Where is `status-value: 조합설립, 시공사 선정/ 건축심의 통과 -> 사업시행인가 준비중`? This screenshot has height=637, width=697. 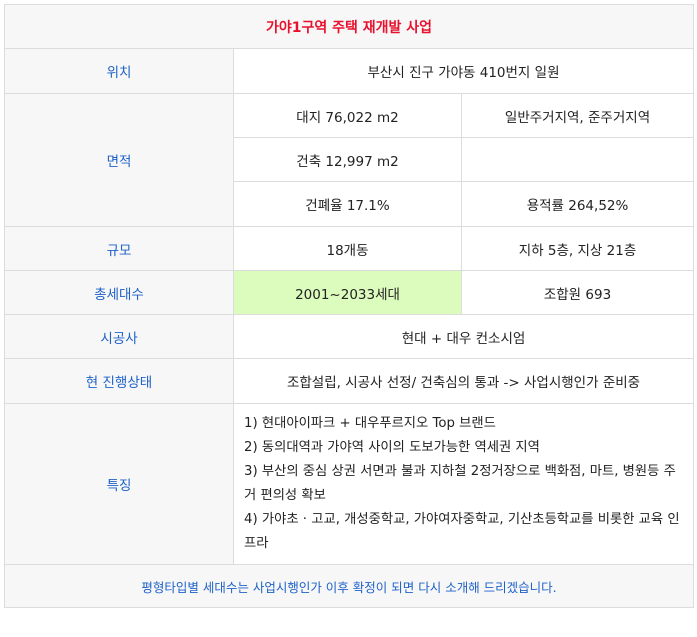
status-value: 조합설립, 시공사 선정/ 건축심의 통과 -> 사업시행인가 준비중 is located at coordinates (463, 381).